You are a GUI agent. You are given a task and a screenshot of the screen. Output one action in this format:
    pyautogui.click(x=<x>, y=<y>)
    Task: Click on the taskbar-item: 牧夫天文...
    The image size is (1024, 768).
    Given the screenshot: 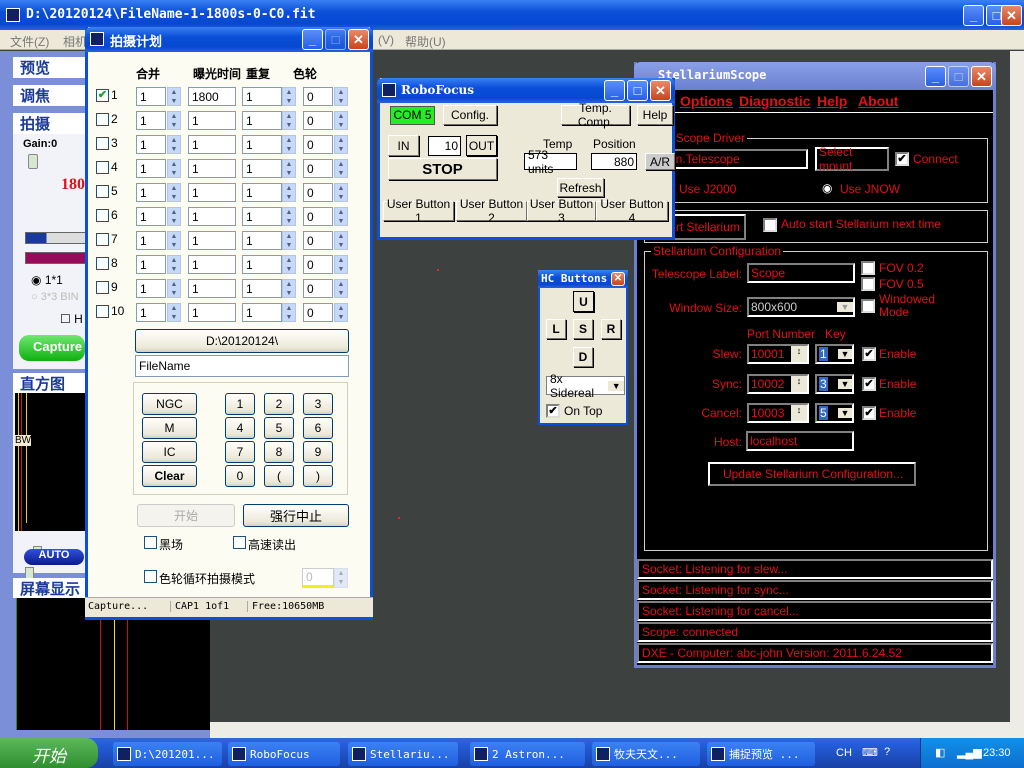 What is the action you would take?
    pyautogui.click(x=646, y=754)
    